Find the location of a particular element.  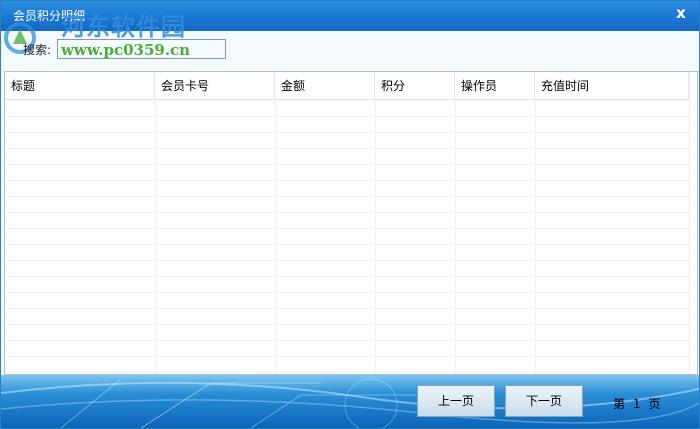

watermark-site-name: 河东软件园 is located at coordinates (123, 26).